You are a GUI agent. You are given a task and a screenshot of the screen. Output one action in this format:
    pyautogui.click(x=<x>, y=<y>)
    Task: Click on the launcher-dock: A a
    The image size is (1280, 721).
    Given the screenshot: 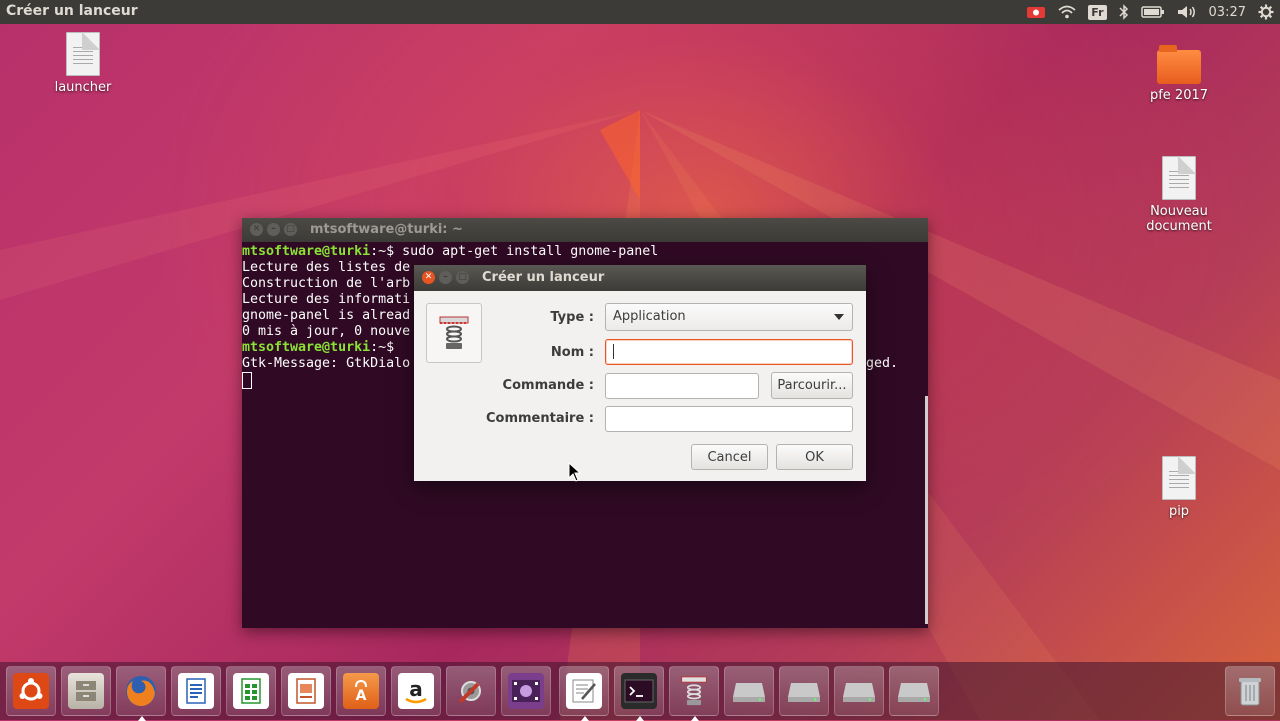 What is the action you would take?
    pyautogui.click(x=640, y=691)
    